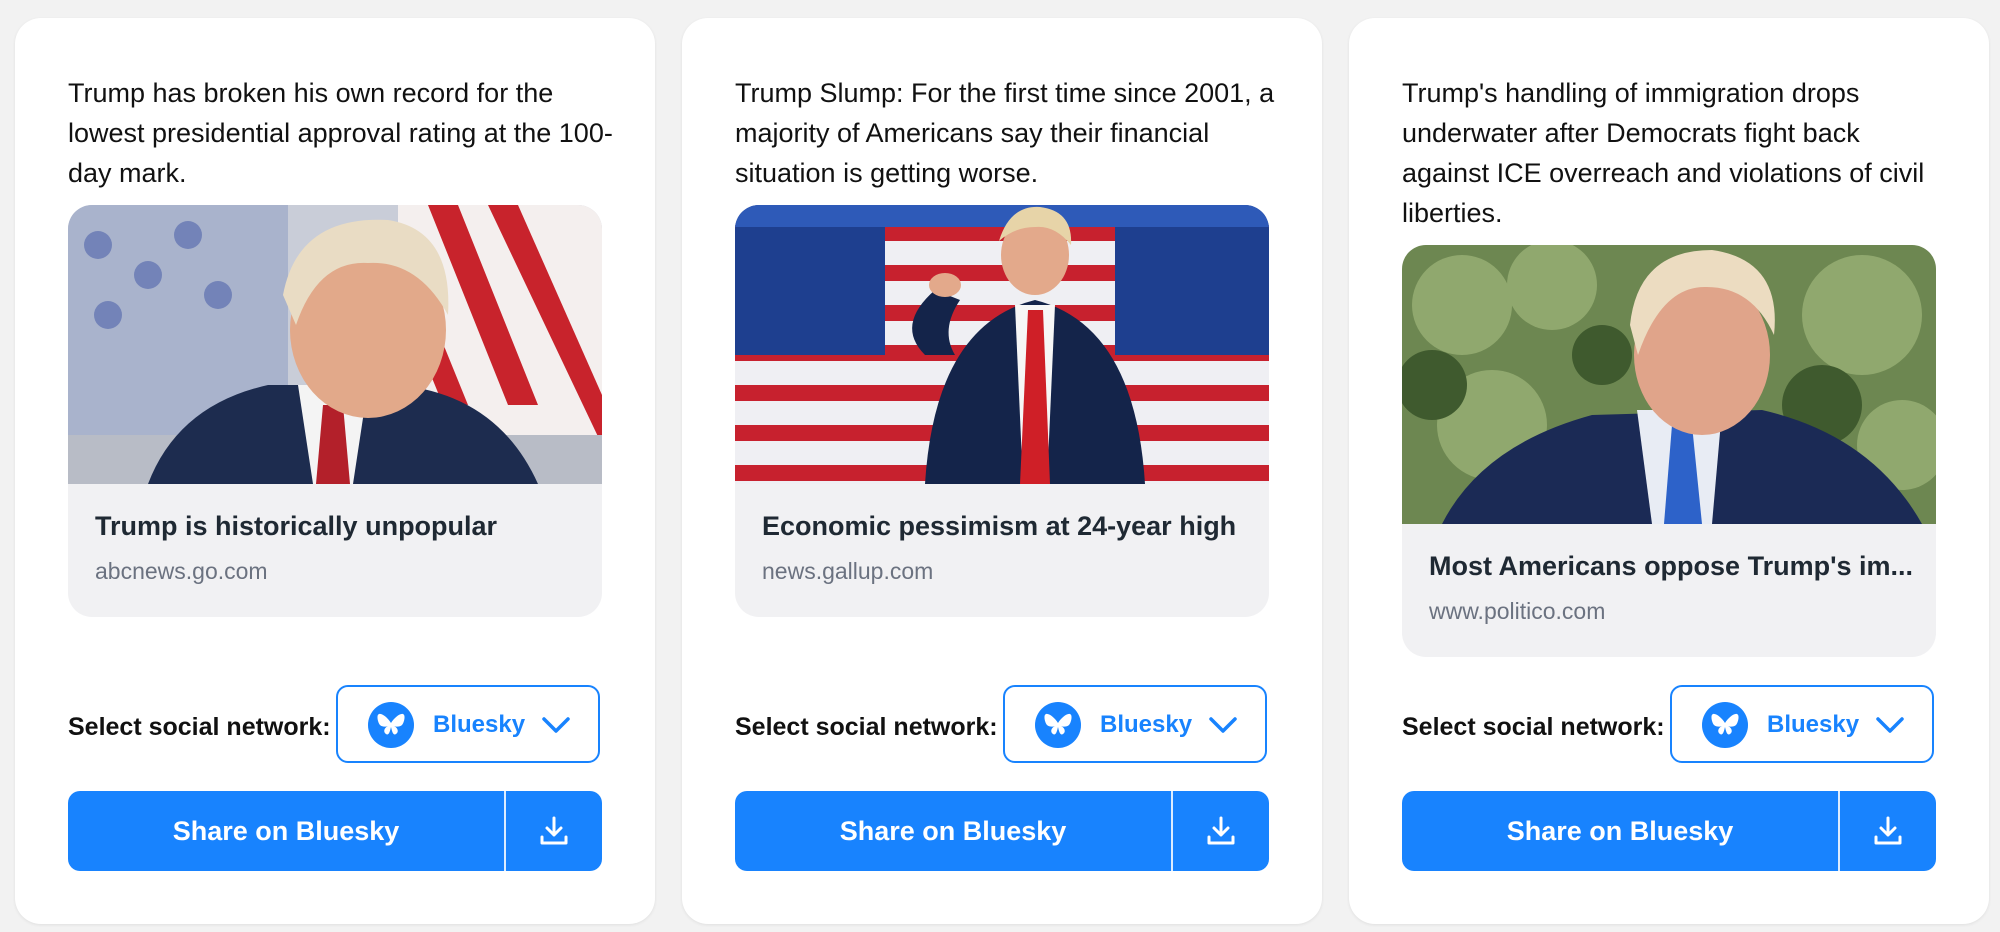 The width and height of the screenshot is (2000, 932). I want to click on link-domain: abcnews.go.com, so click(181, 571).